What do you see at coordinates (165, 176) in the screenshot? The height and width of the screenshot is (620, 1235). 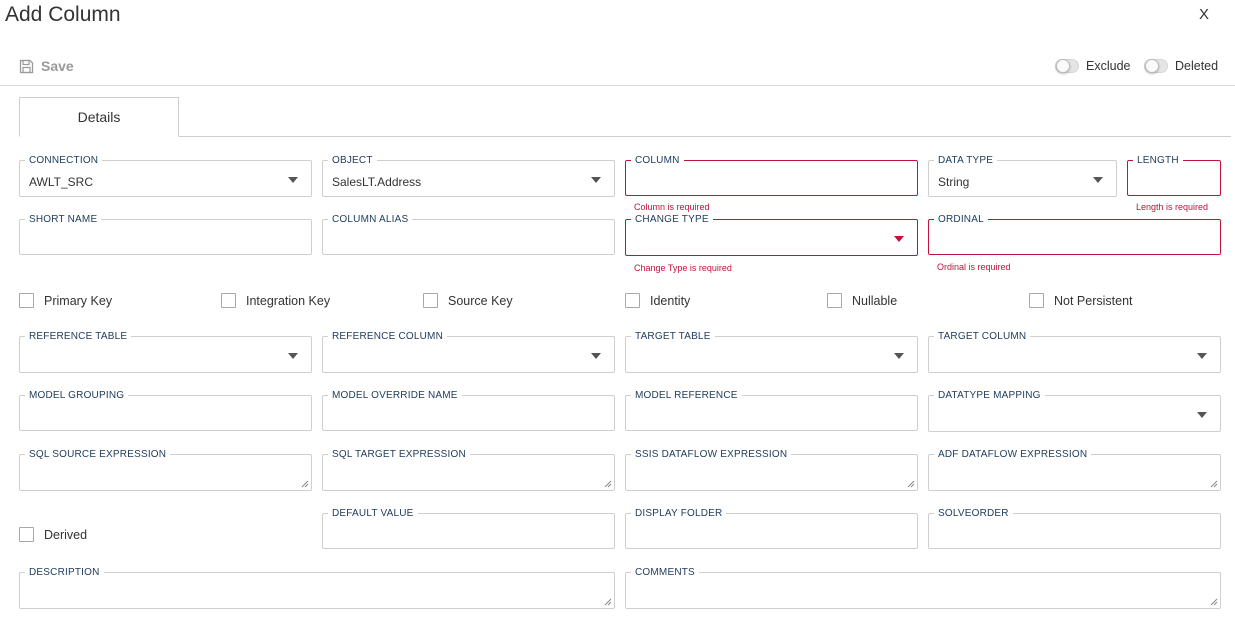 I see `connection-select: CONNECTION AWLT_SRC` at bounding box center [165, 176].